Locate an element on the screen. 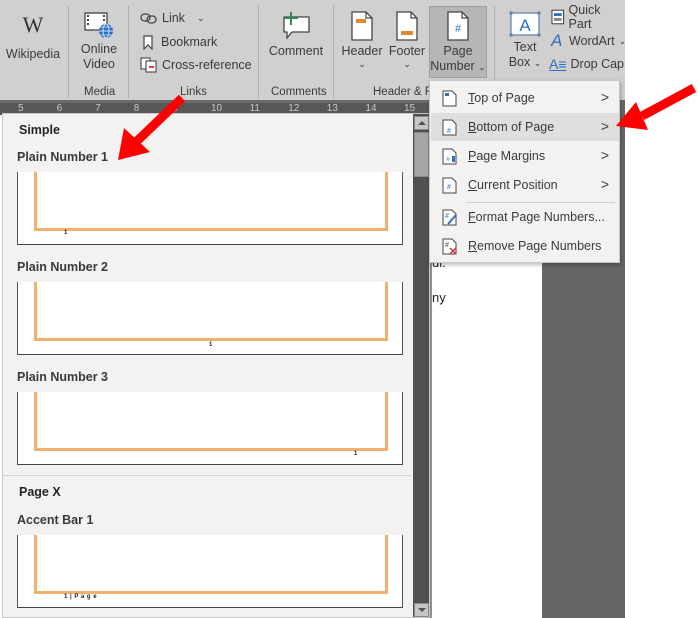 The height and width of the screenshot is (618, 699). gallery-divider is located at coordinates (207, 475).